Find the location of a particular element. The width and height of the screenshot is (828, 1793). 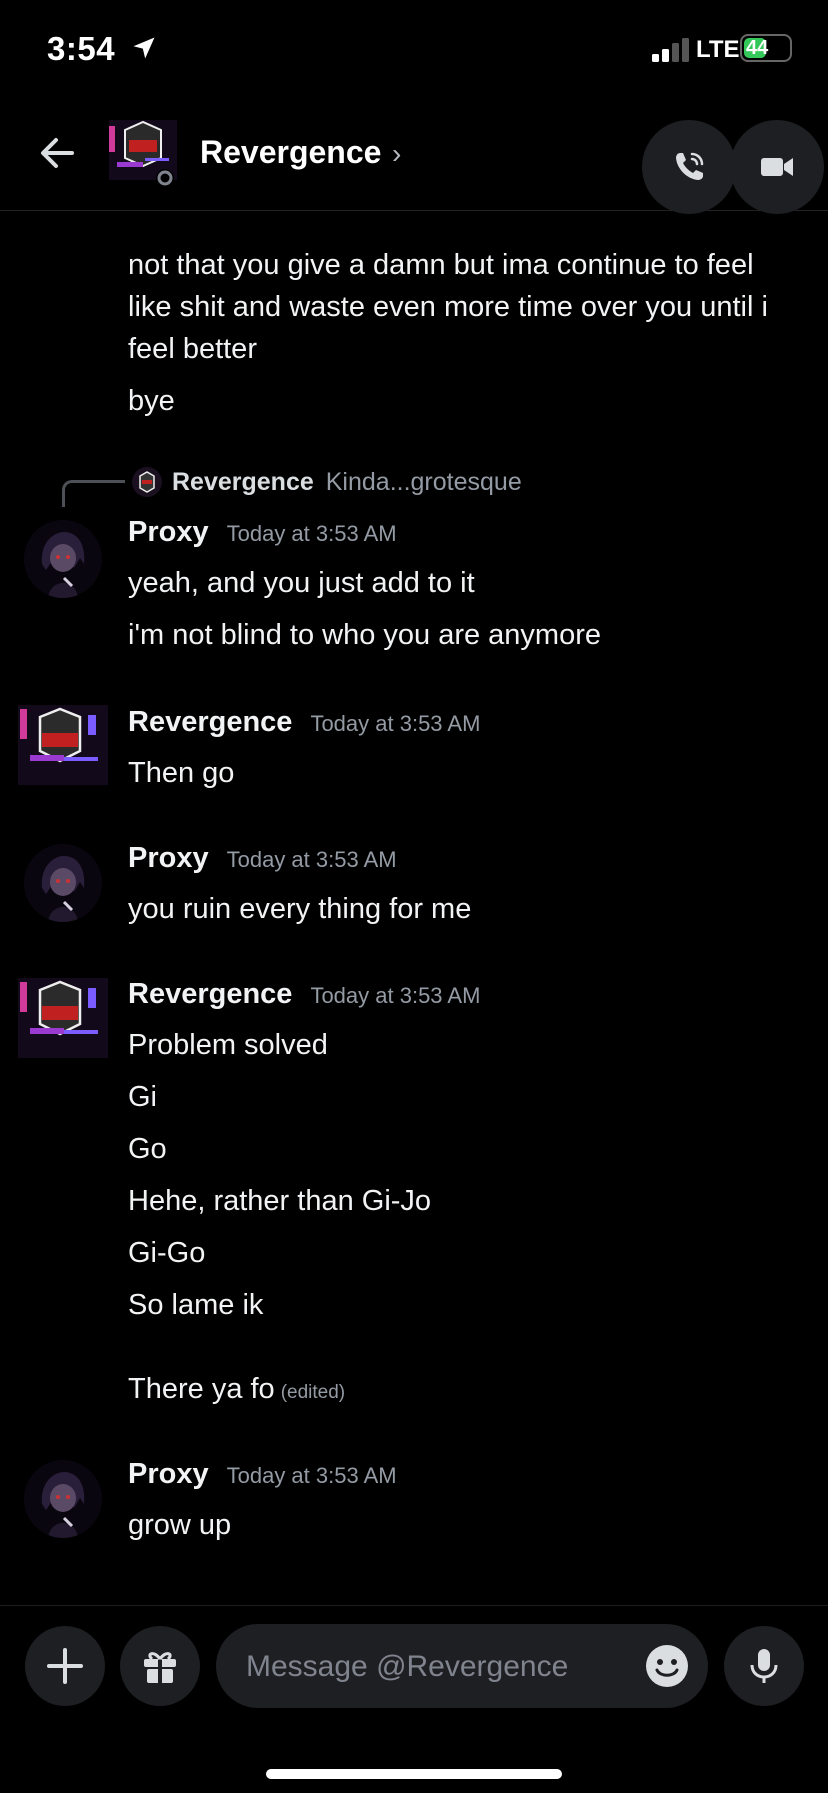

message-line: Gi-Go is located at coordinates (167, 1253).